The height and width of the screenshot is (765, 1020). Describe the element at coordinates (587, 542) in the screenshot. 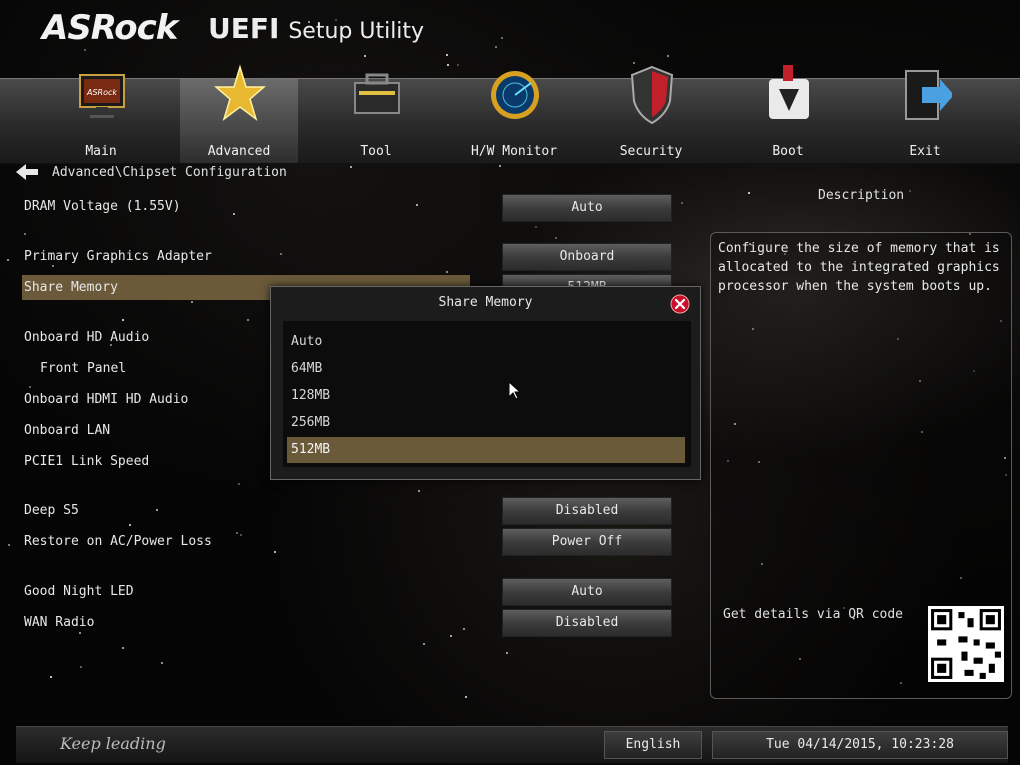

I see `restore-ac-power-loss-value: Power Off` at that location.